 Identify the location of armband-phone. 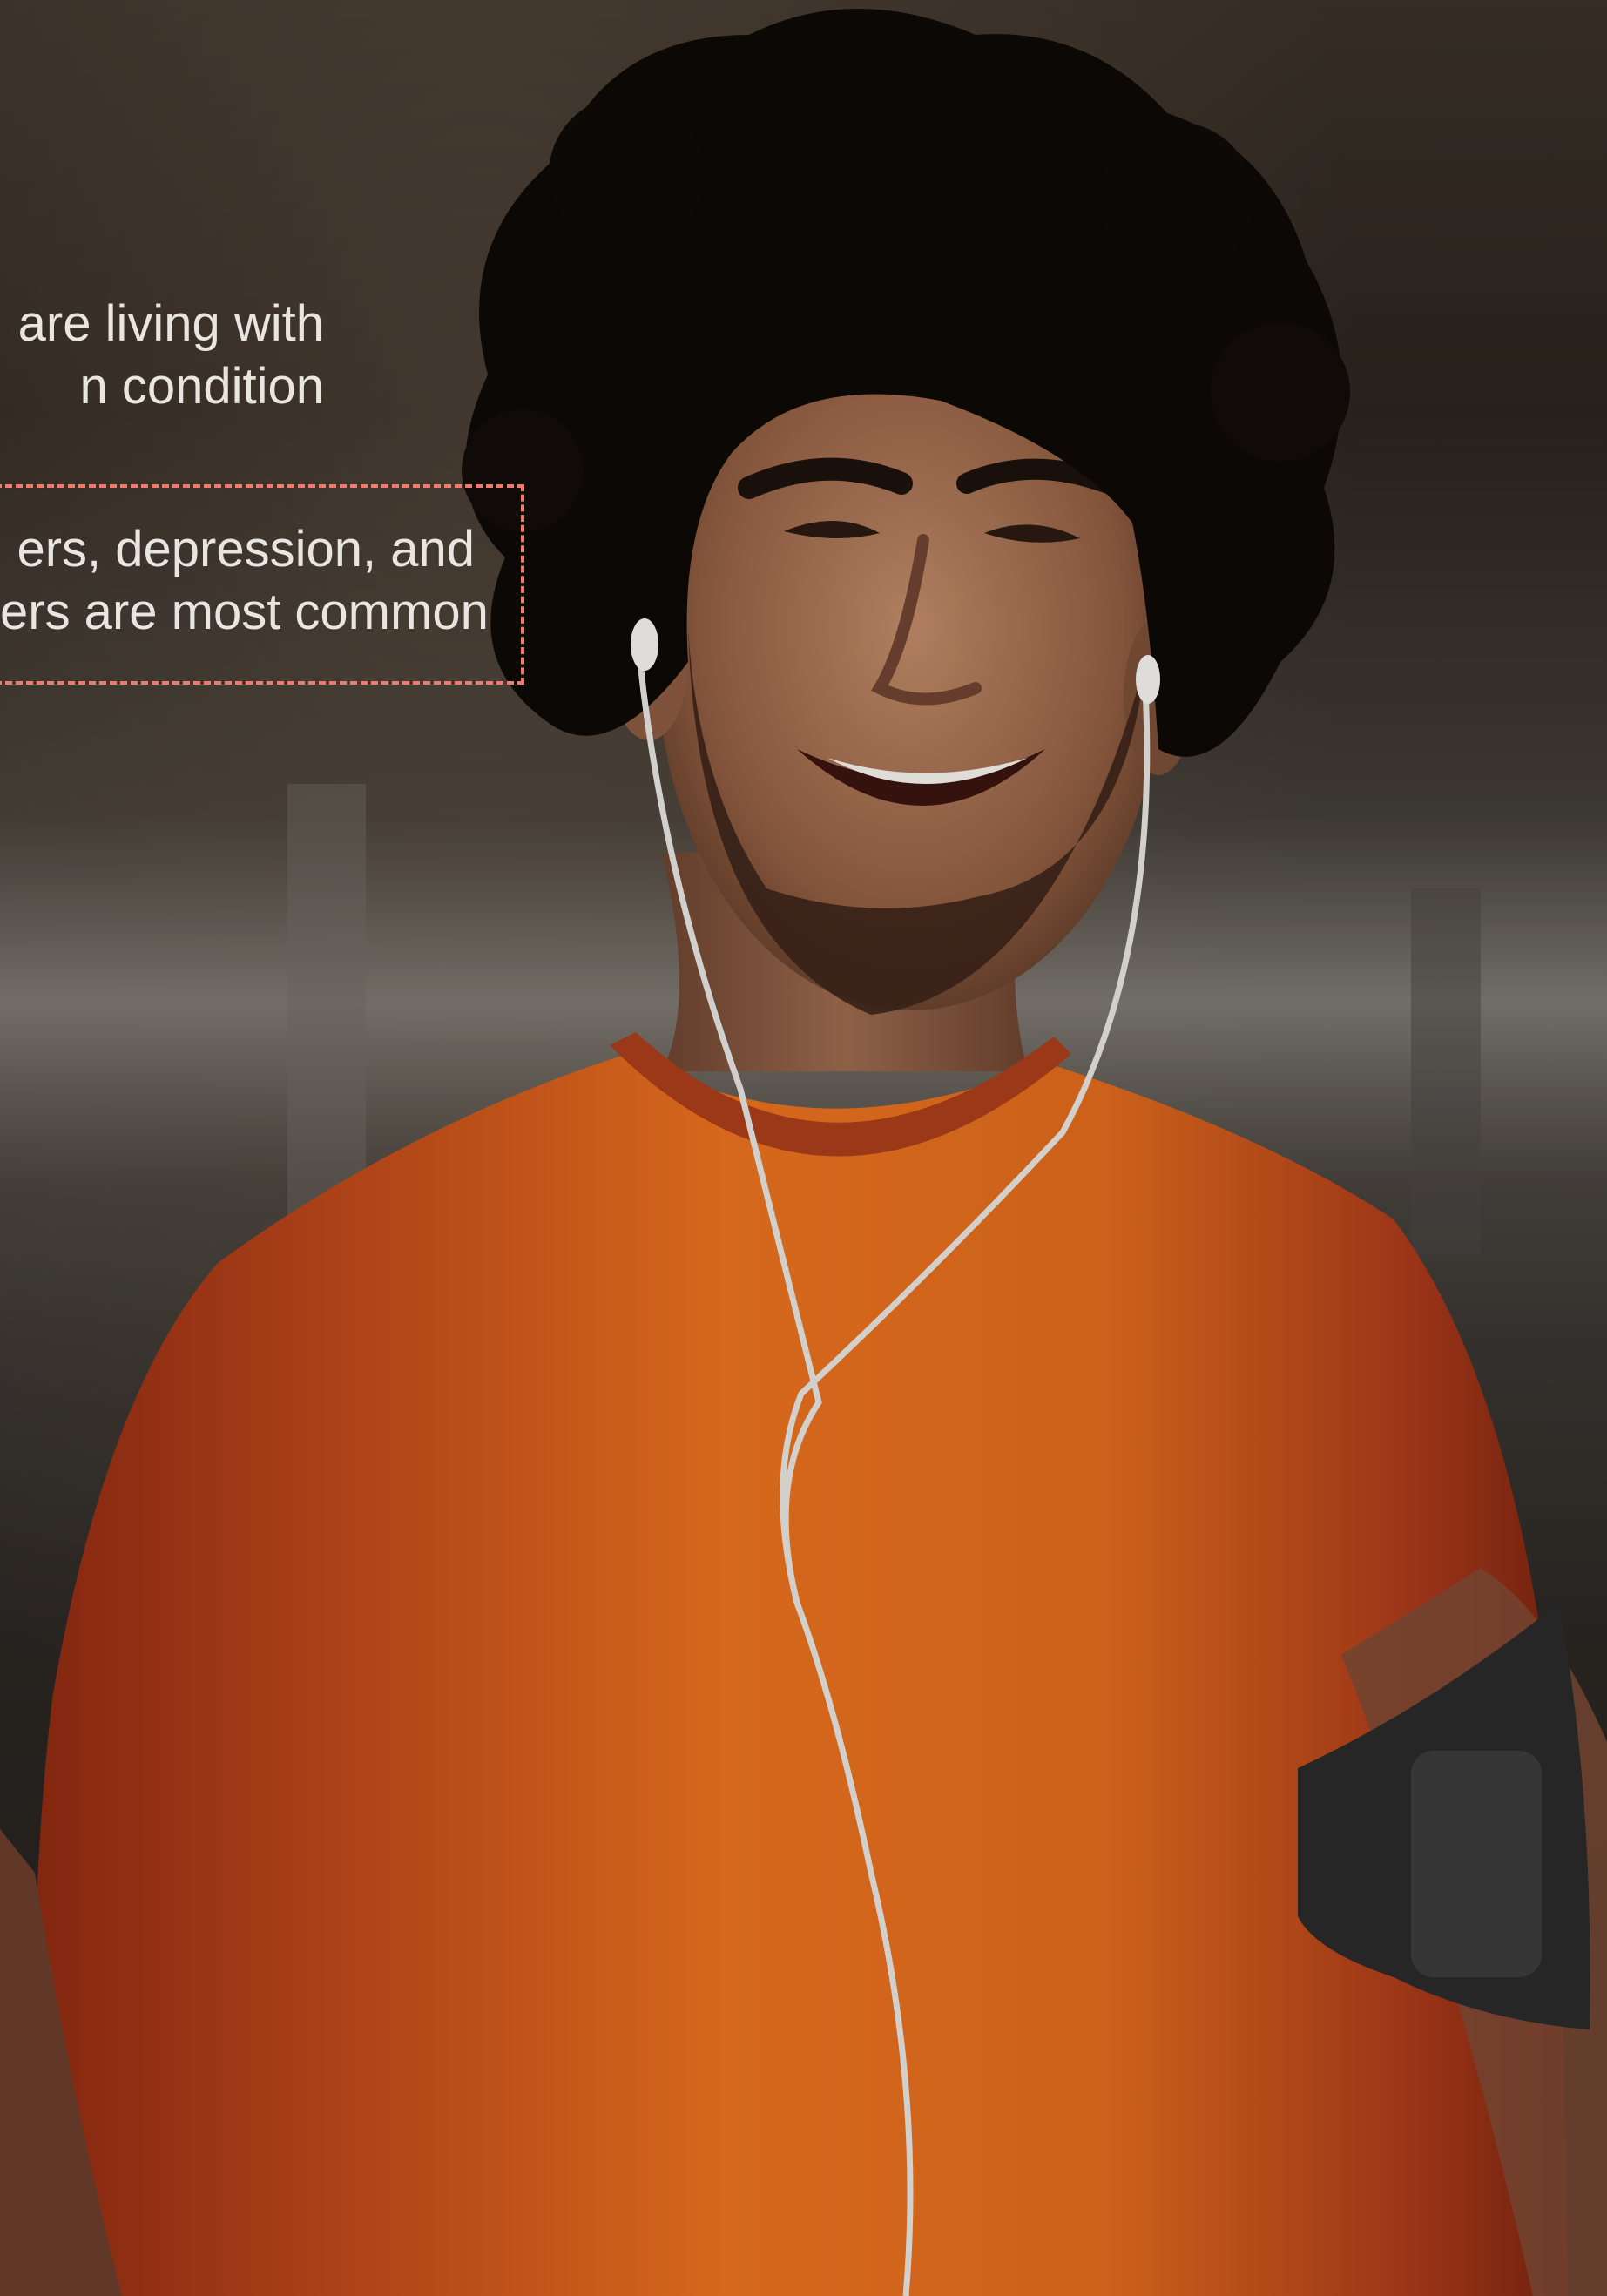
(1477, 1864).